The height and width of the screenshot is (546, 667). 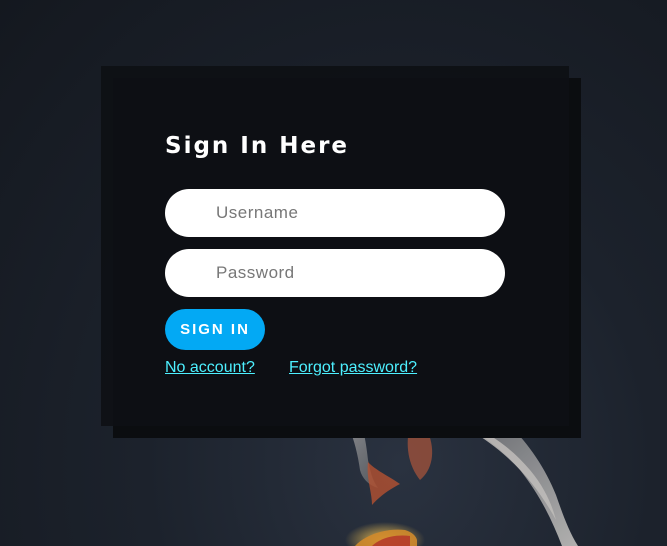 I want to click on username-field, so click(x=335, y=213).